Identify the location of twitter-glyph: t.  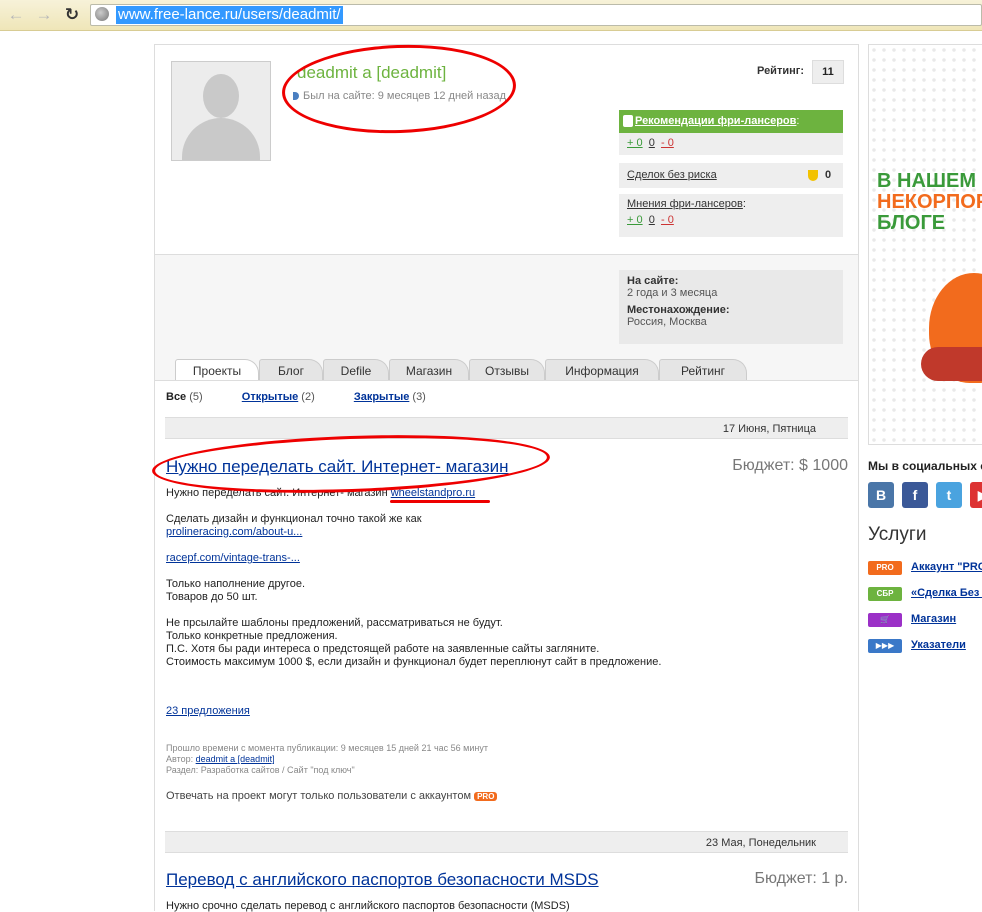
(949, 495).